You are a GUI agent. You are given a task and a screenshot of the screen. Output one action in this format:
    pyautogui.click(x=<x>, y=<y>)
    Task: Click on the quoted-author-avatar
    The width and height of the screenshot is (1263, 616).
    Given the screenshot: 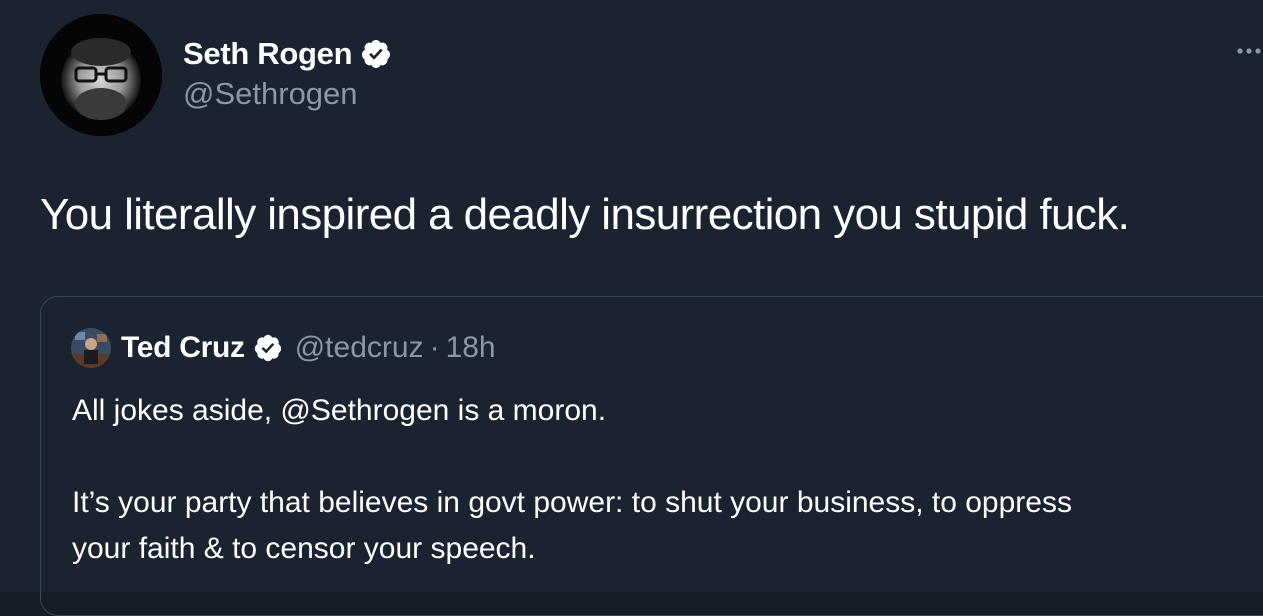 What is the action you would take?
    pyautogui.click(x=91, y=348)
    